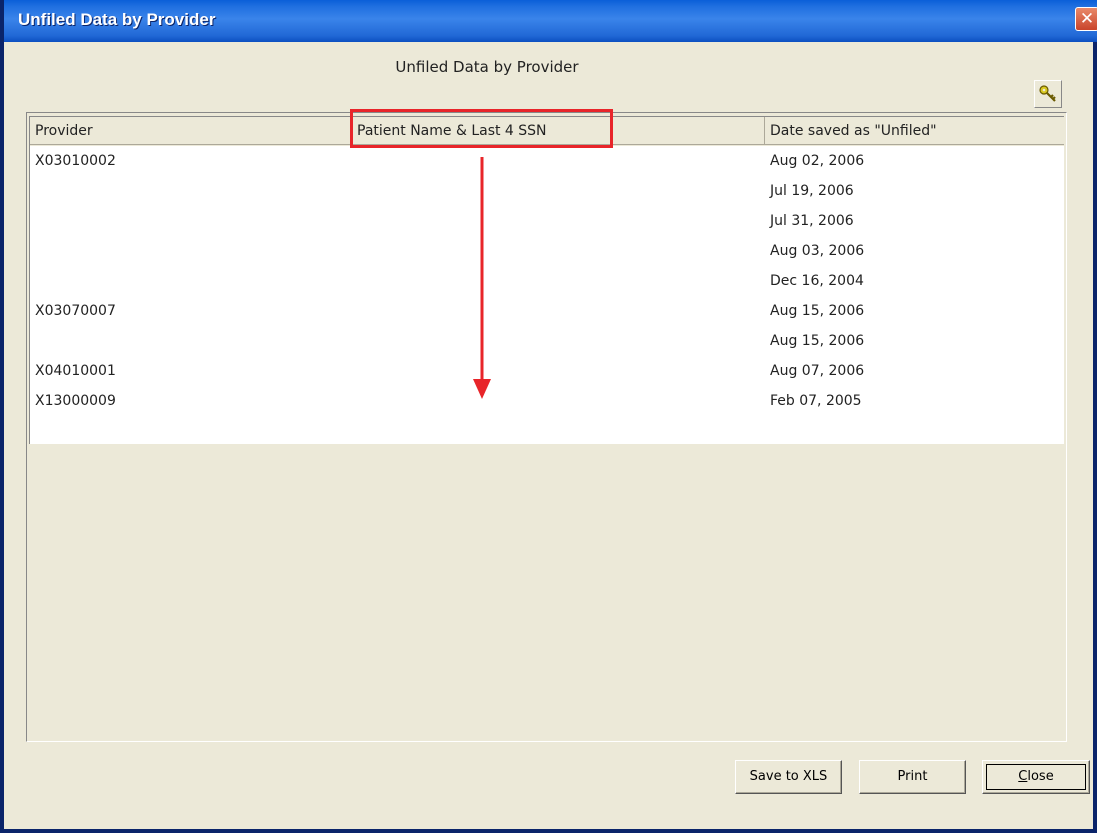  What do you see at coordinates (817, 371) in the screenshot?
I see `date-cell: Aug 07, 2006` at bounding box center [817, 371].